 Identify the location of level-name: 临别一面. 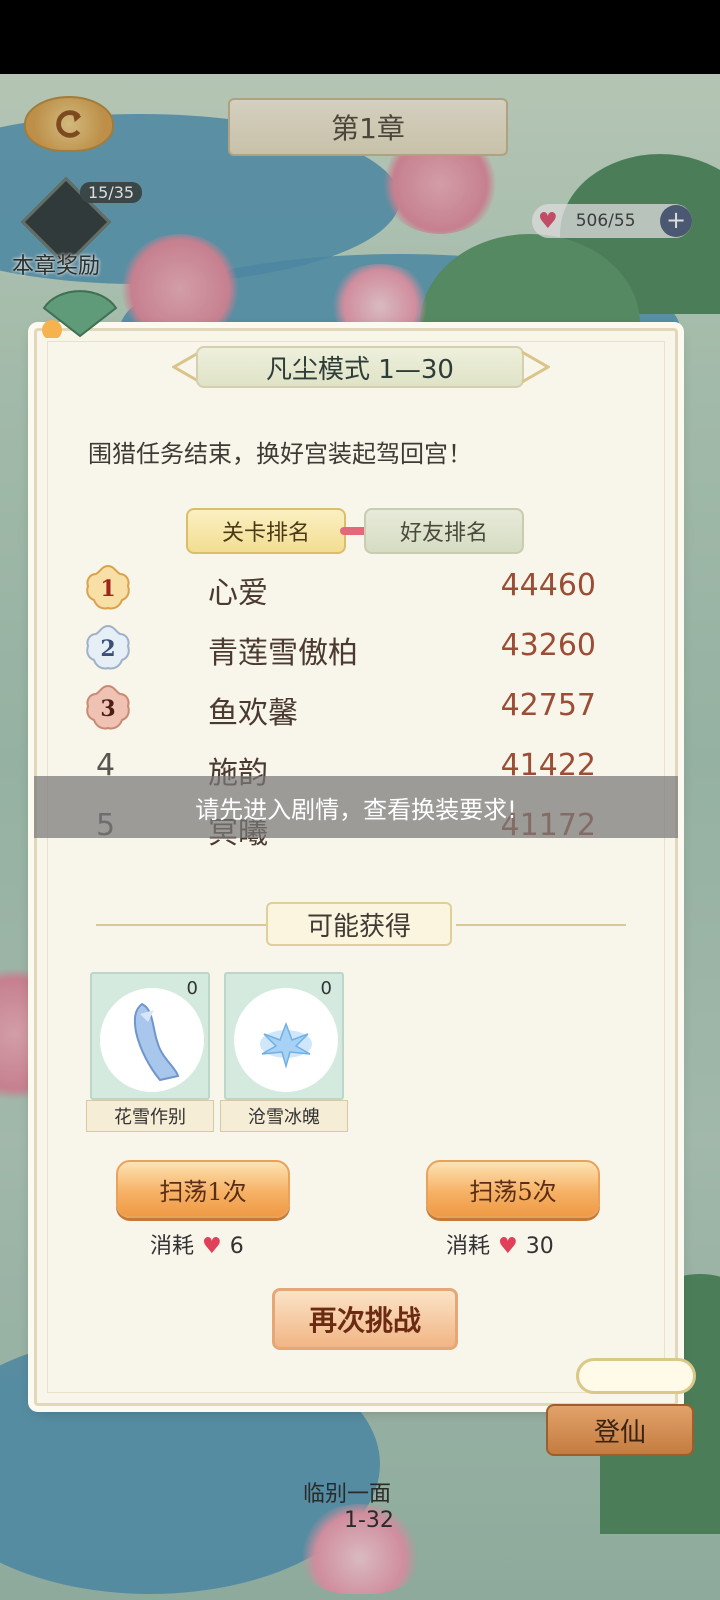
(346, 1494).